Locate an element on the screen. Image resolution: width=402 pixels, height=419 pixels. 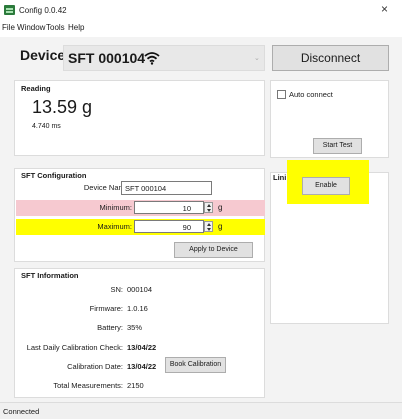
maximum-unit: g is located at coordinates (220, 226).